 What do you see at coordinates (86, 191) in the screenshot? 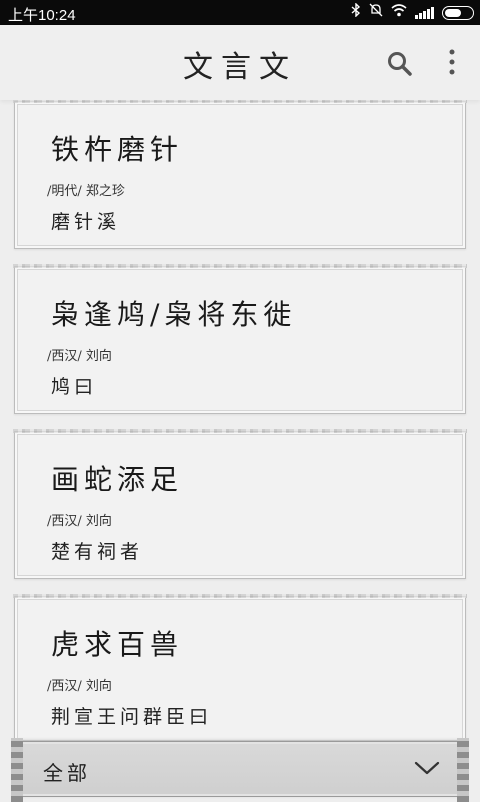
I see `article-meta: /明代/ 郑之珍` at bounding box center [86, 191].